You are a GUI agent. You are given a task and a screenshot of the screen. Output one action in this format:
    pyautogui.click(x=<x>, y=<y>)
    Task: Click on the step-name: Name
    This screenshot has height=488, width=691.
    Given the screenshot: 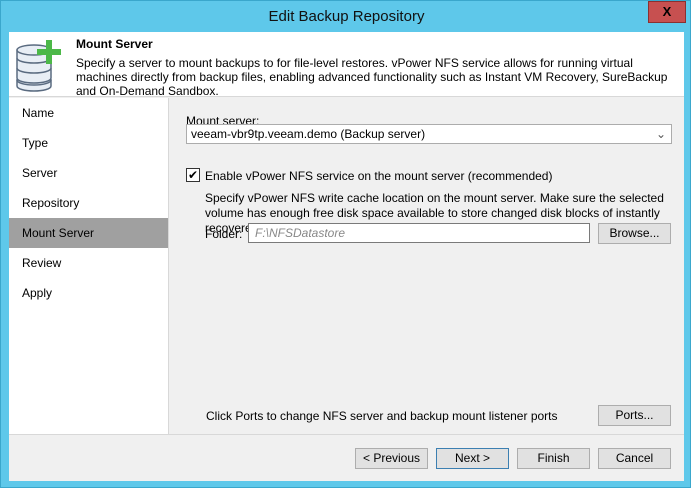 What is the action you would take?
    pyautogui.click(x=88, y=113)
    